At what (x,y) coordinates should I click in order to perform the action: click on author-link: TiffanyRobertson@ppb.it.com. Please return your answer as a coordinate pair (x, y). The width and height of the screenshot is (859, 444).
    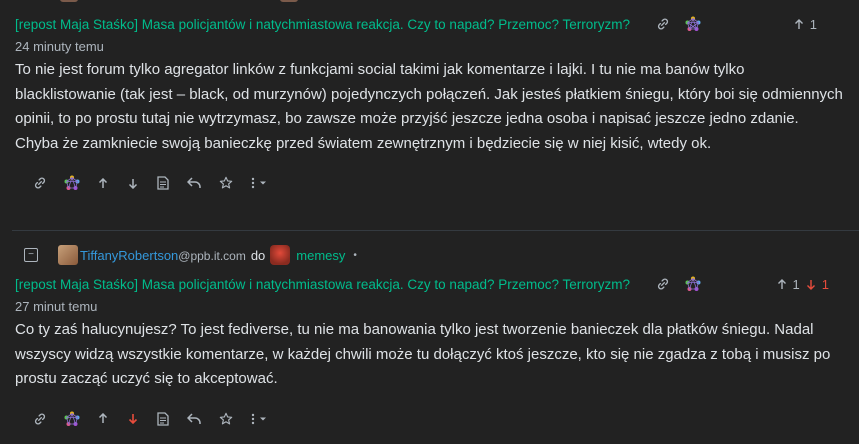
    Looking at the image, I should click on (163, 255).